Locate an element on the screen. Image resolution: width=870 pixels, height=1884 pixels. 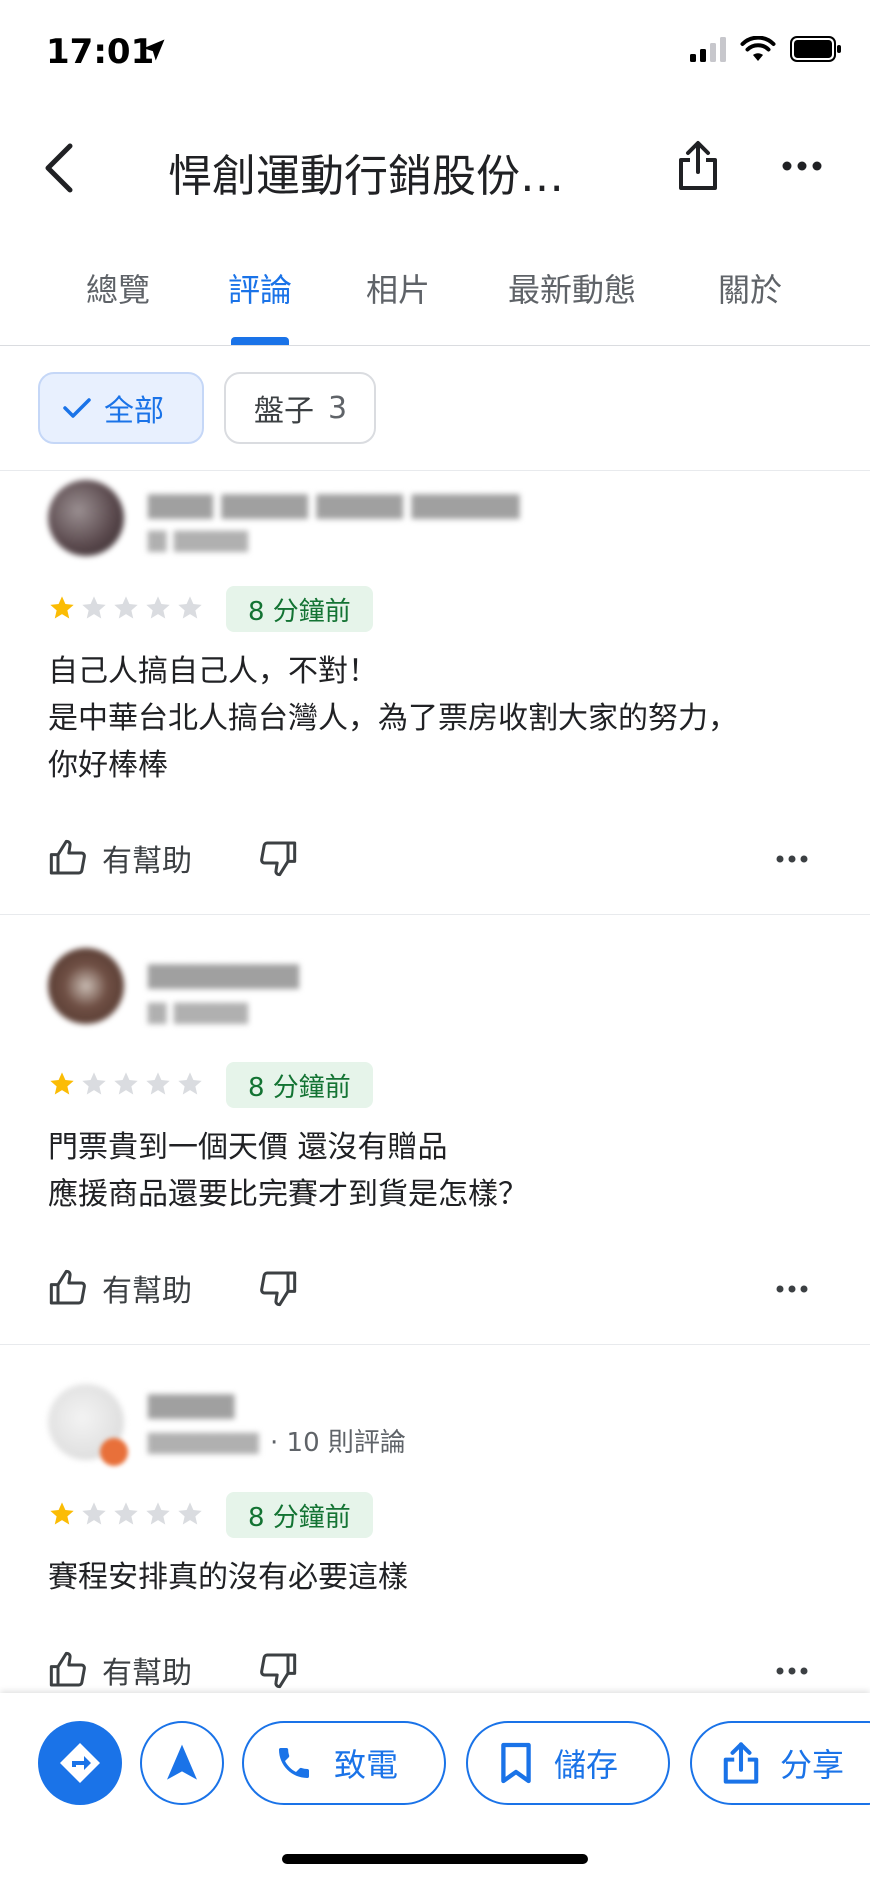
share-place-button: 分享 is located at coordinates (780, 1763).